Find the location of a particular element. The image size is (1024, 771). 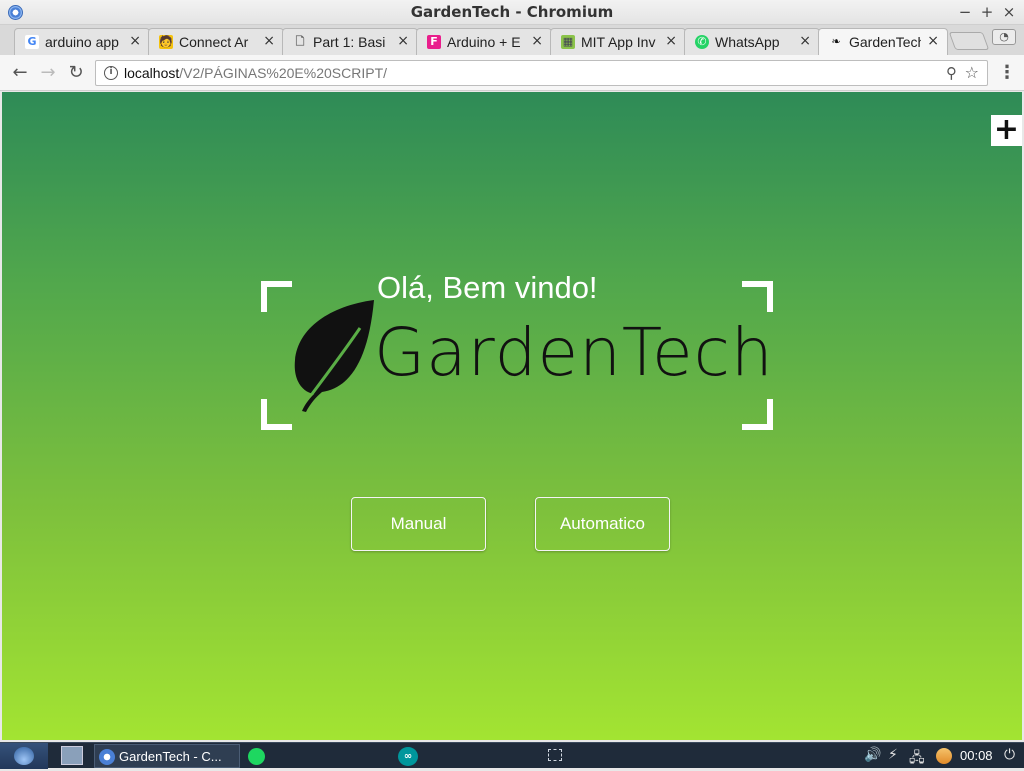

shutdown-icon: ⏻ is located at coordinates (1009, 755).